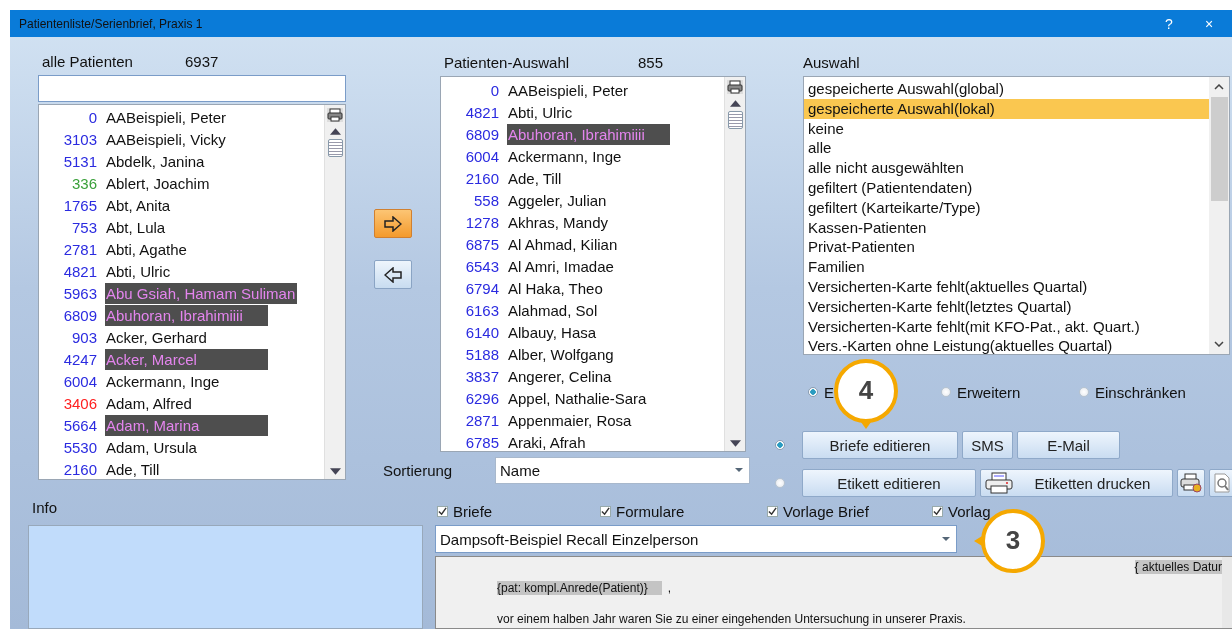  Describe the element at coordinates (669, 588) in the screenshot. I see `punctuation: ,` at that location.